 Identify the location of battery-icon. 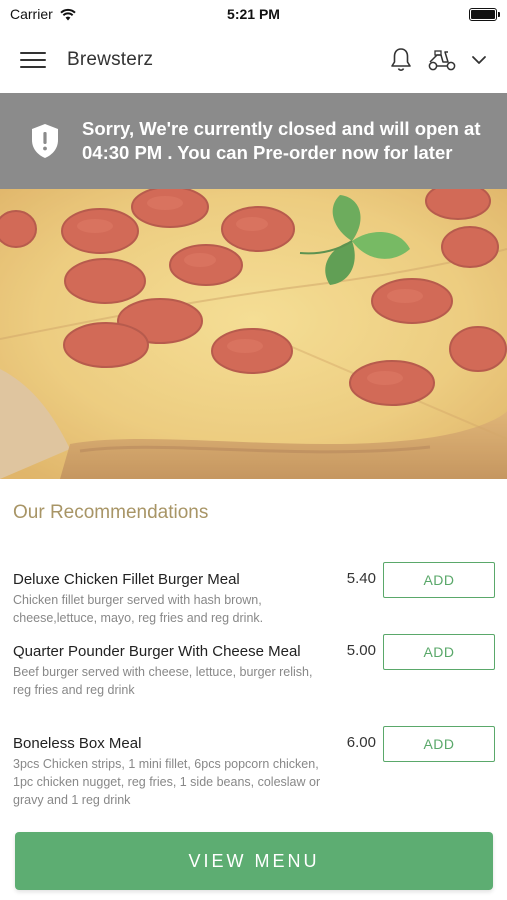
(484, 14).